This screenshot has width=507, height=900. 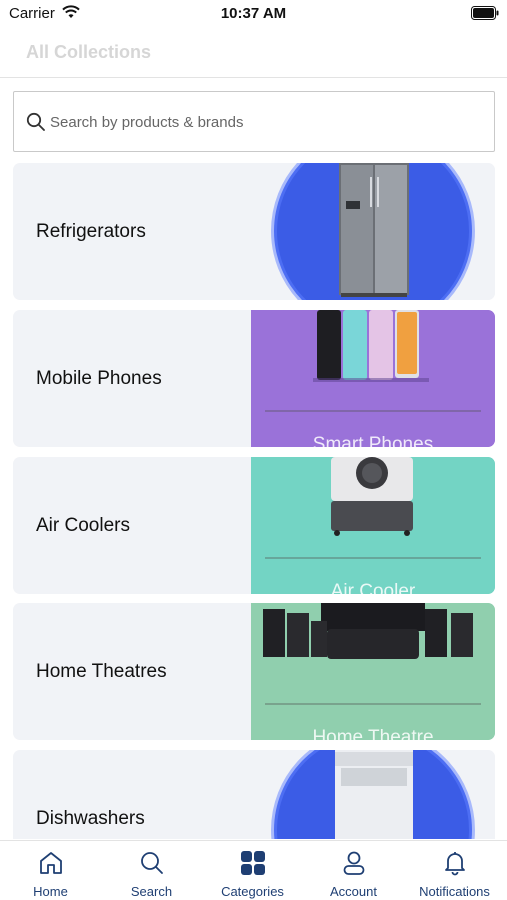 I want to click on search-input, so click(x=265, y=122).